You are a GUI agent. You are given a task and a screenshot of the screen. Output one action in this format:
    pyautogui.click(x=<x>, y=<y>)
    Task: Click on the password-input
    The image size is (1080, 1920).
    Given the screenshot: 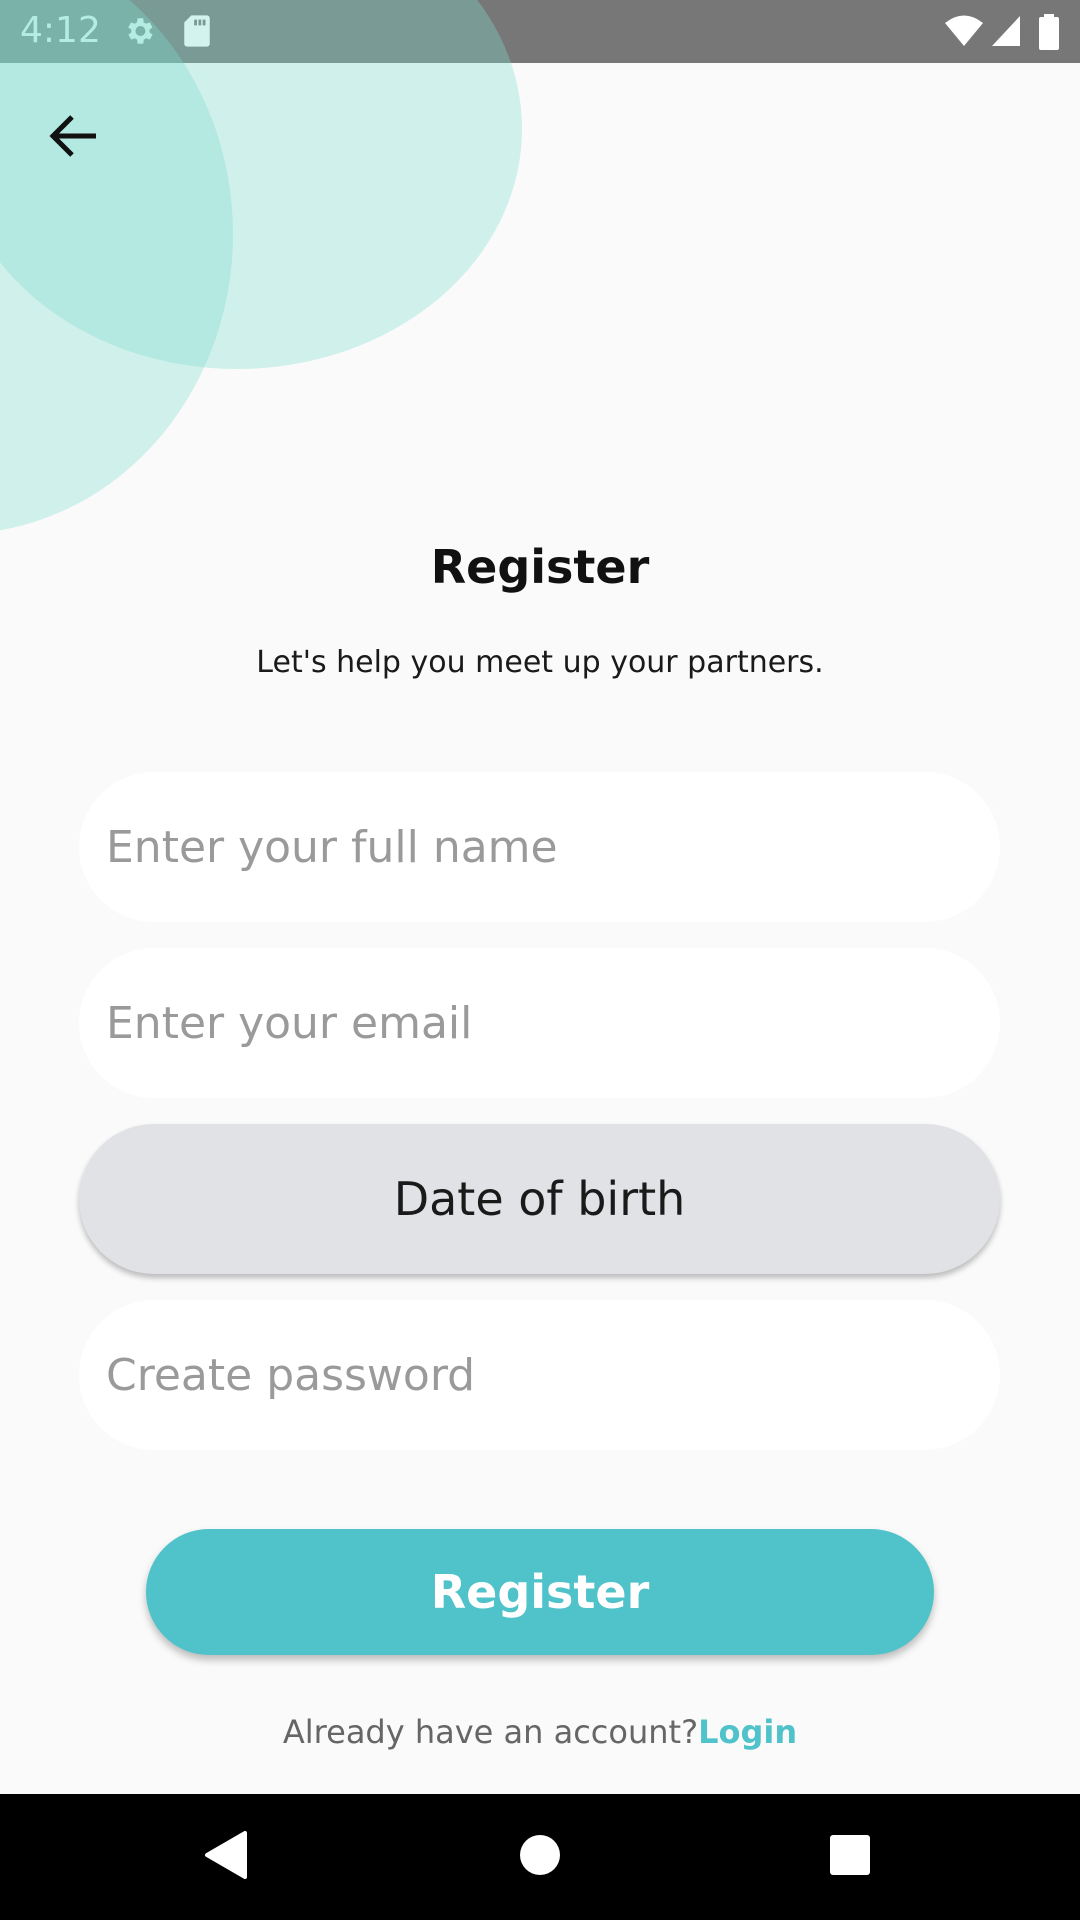 What is the action you would take?
    pyautogui.click(x=539, y=1375)
    